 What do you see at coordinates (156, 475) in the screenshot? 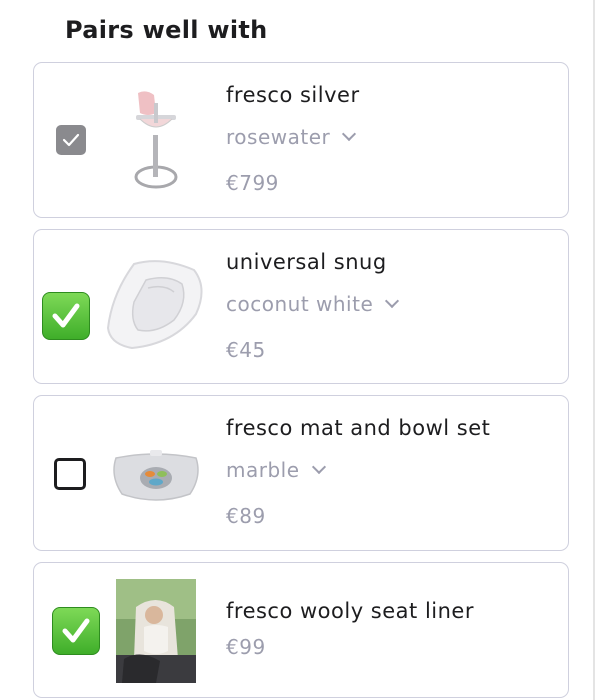
I see `mat-and-bowl-image` at bounding box center [156, 475].